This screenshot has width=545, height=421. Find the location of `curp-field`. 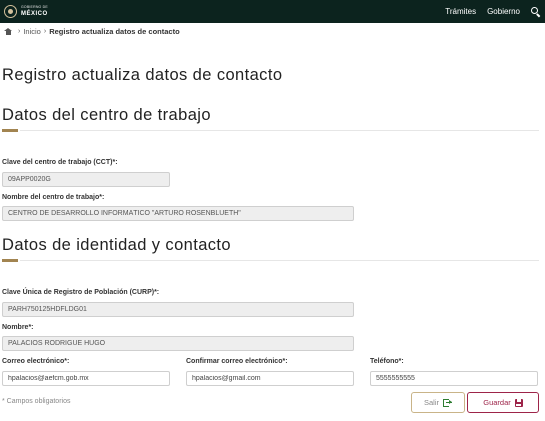

curp-field is located at coordinates (178, 309).